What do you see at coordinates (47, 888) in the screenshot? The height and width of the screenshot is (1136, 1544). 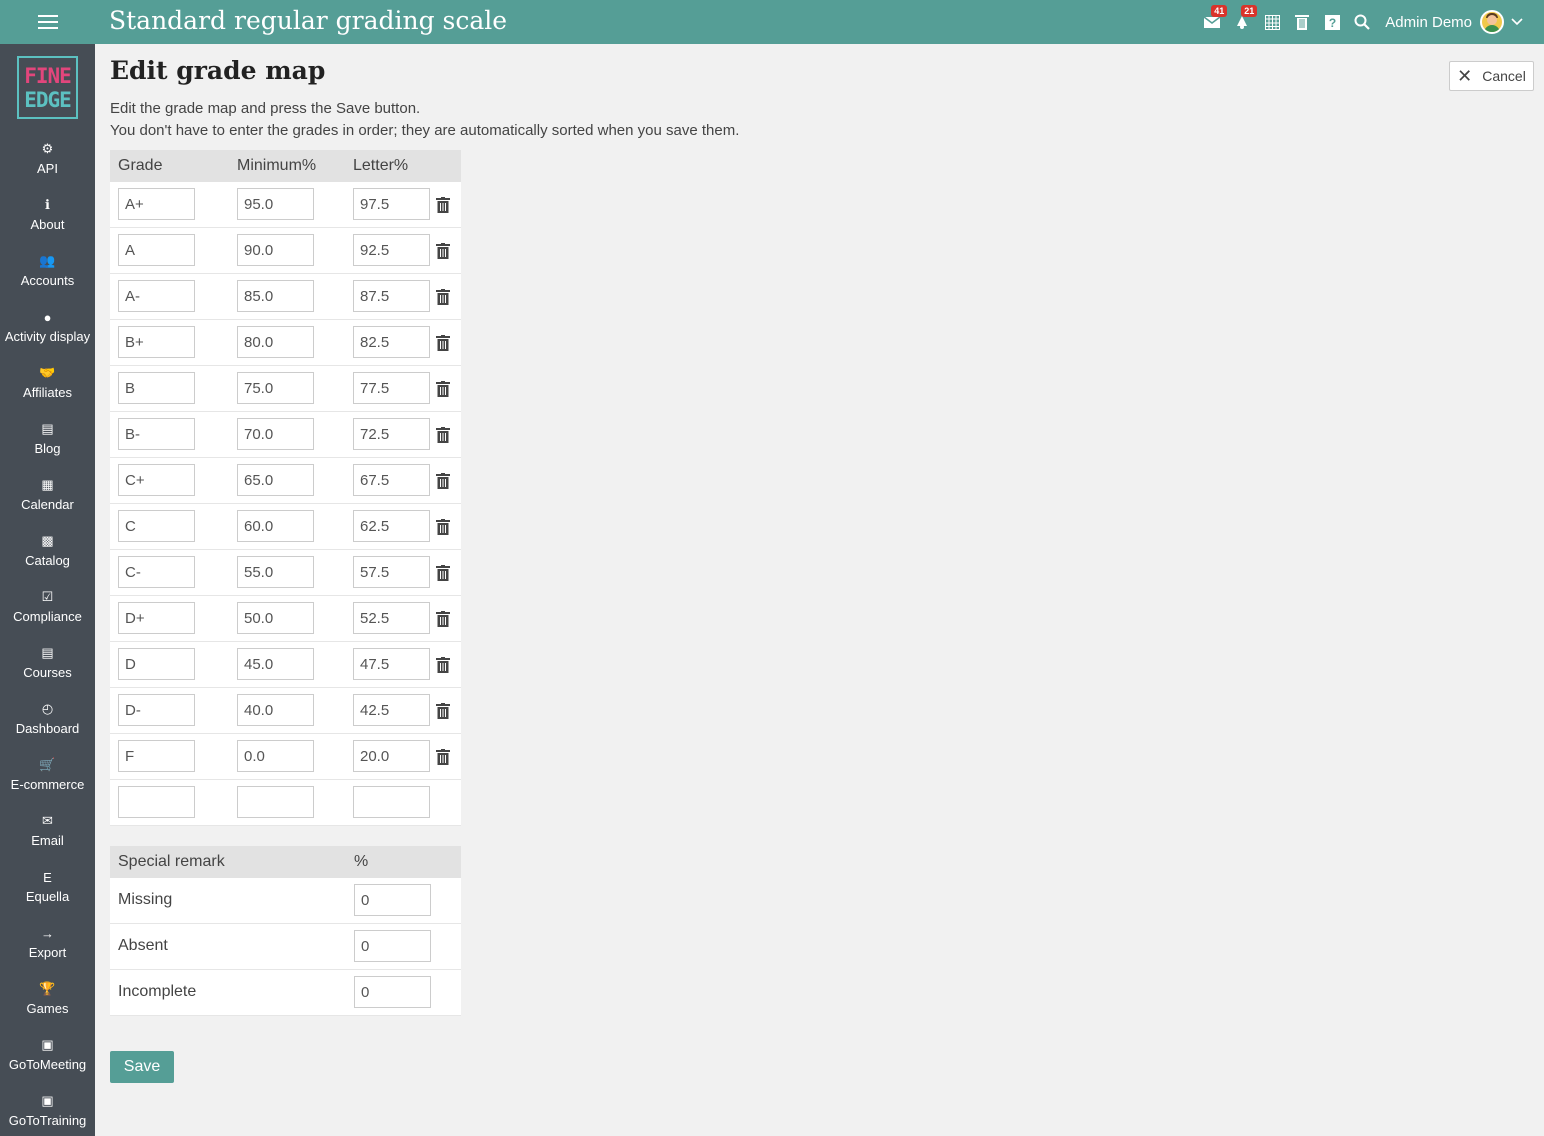 I see `sidebar-item-equella: E Equella` at bounding box center [47, 888].